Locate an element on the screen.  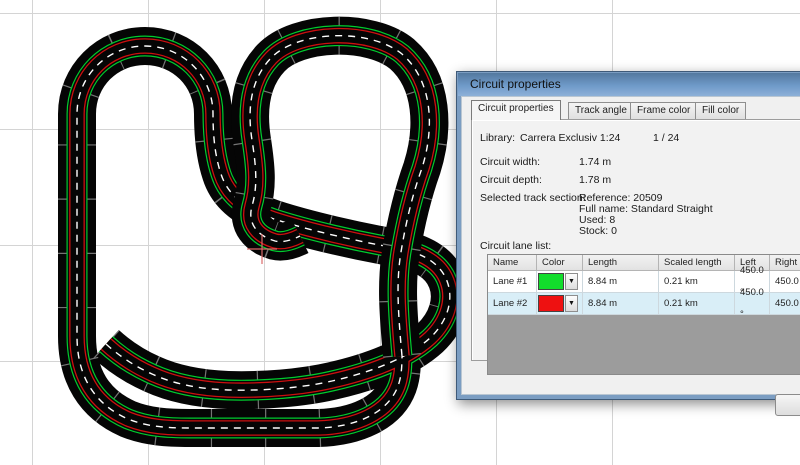
col-header-name: Name is located at coordinates (512, 263).